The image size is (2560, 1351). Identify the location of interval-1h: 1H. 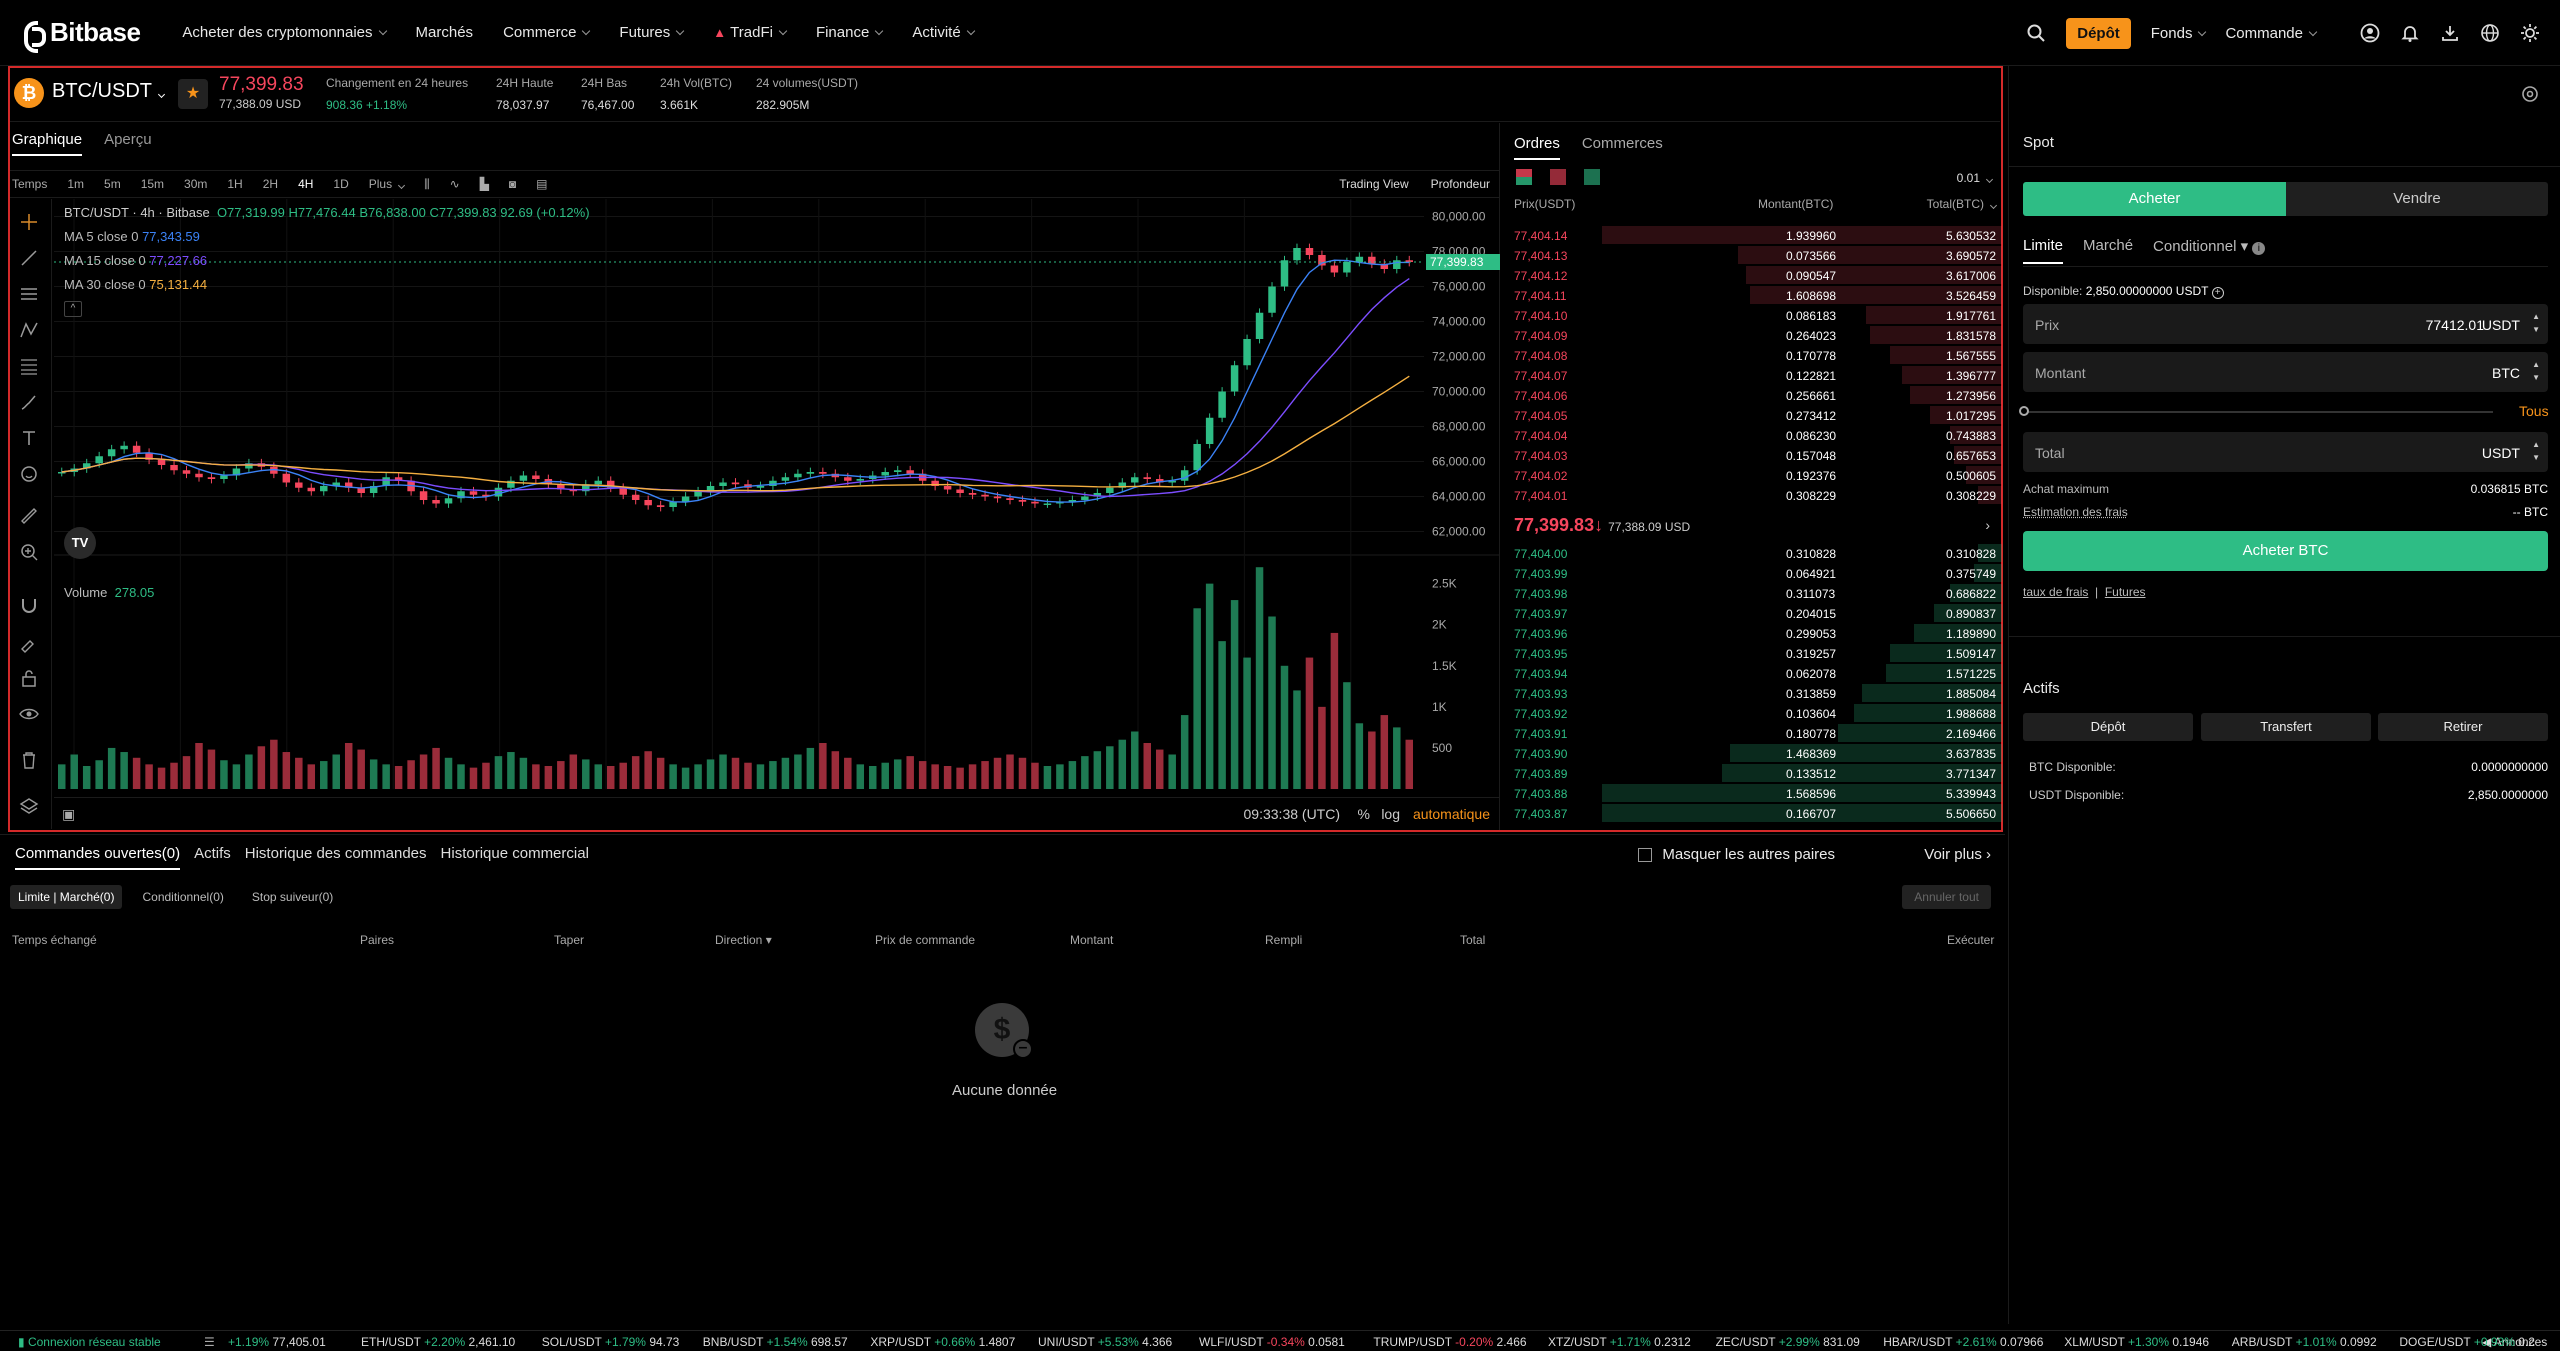
(234, 184).